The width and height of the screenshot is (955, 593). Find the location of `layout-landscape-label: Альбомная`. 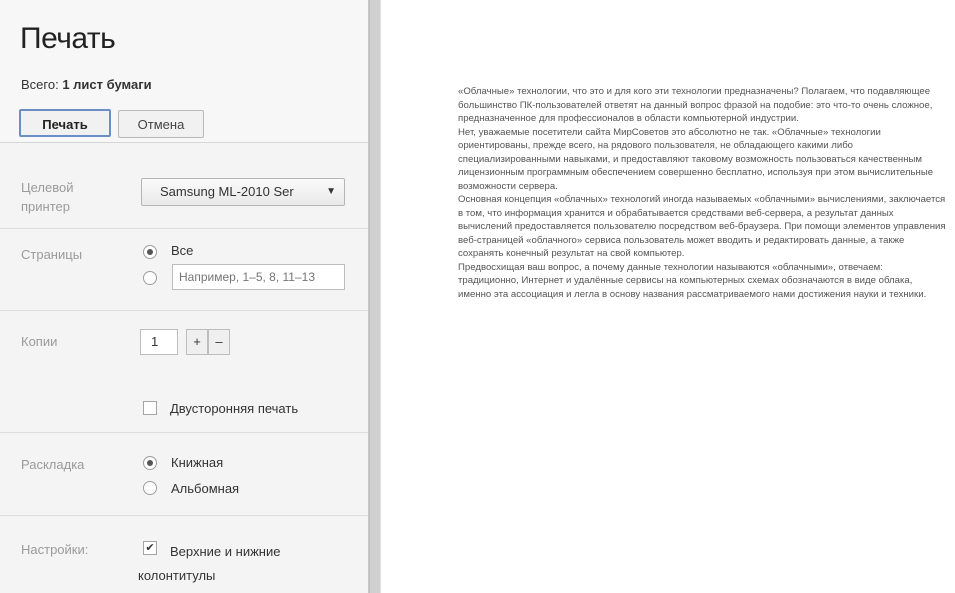

layout-landscape-label: Альбомная is located at coordinates (205, 488).